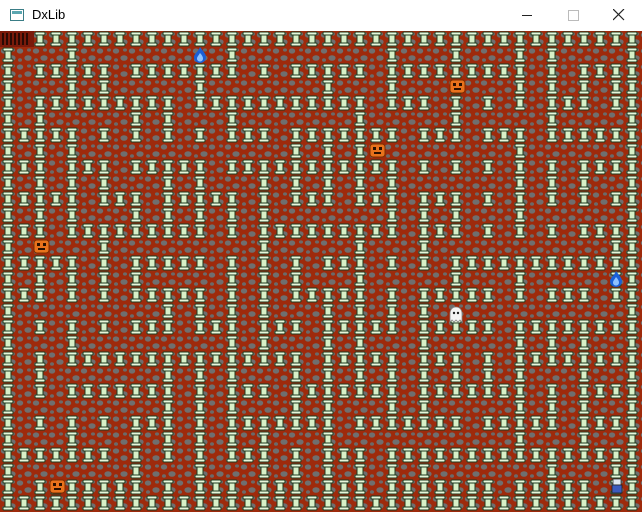 The width and height of the screenshot is (642, 512). Describe the element at coordinates (527, 15) in the screenshot. I see `minimize-button` at that location.